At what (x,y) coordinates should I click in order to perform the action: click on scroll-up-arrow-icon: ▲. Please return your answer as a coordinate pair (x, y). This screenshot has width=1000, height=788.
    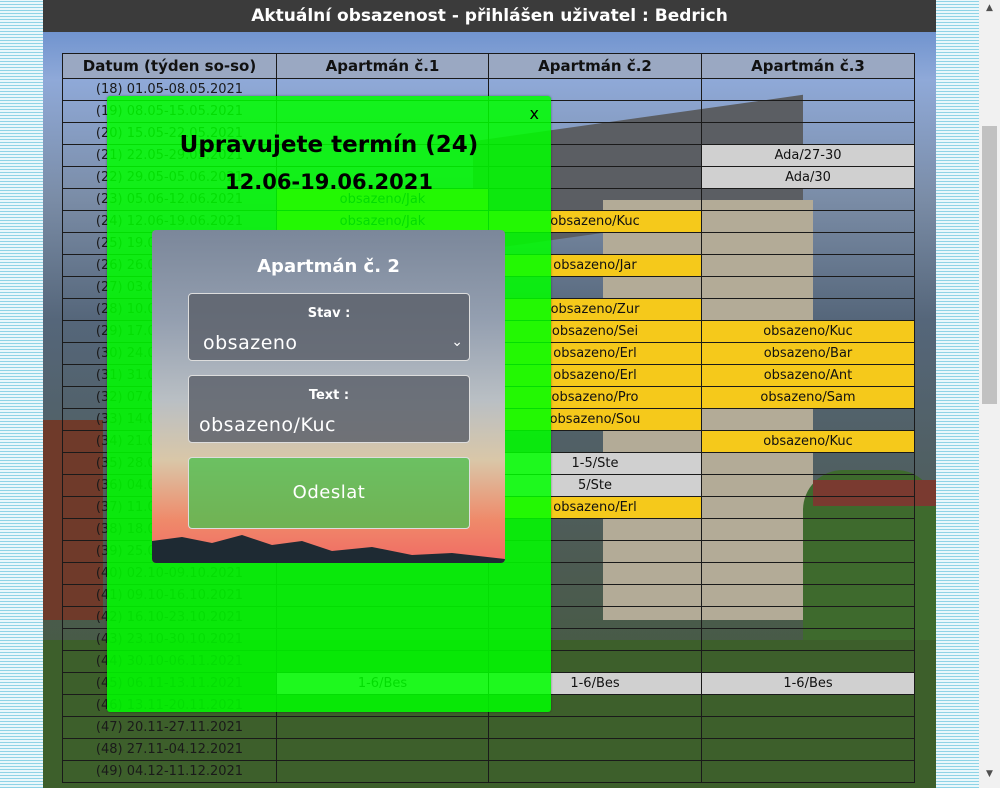
    Looking at the image, I should click on (989, 8).